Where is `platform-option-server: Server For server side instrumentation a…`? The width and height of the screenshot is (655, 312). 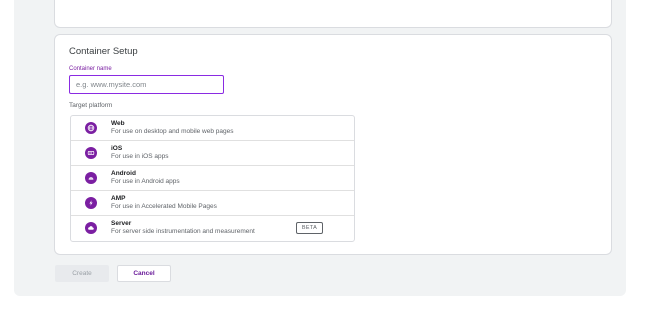
platform-option-server: Server For server side instrumentation a… is located at coordinates (212, 228).